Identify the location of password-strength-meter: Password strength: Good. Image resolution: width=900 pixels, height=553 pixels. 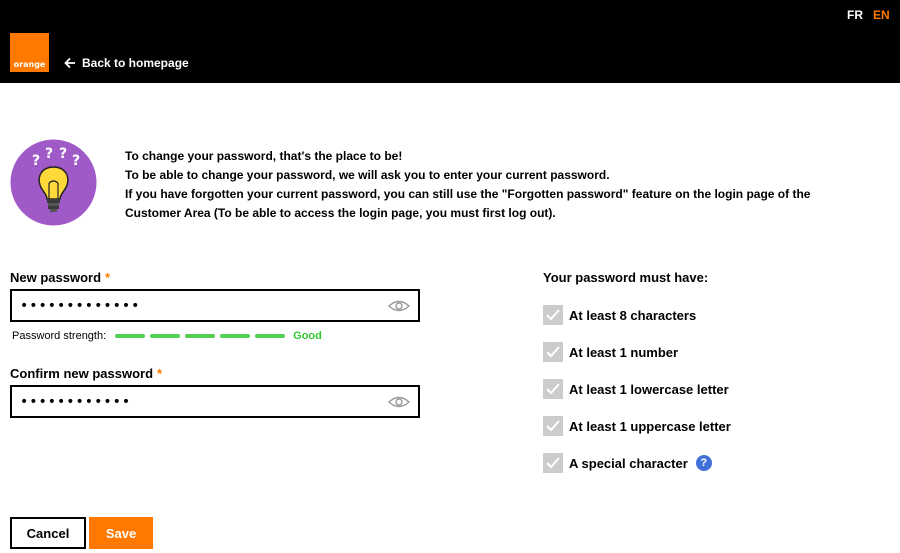
(167, 336).